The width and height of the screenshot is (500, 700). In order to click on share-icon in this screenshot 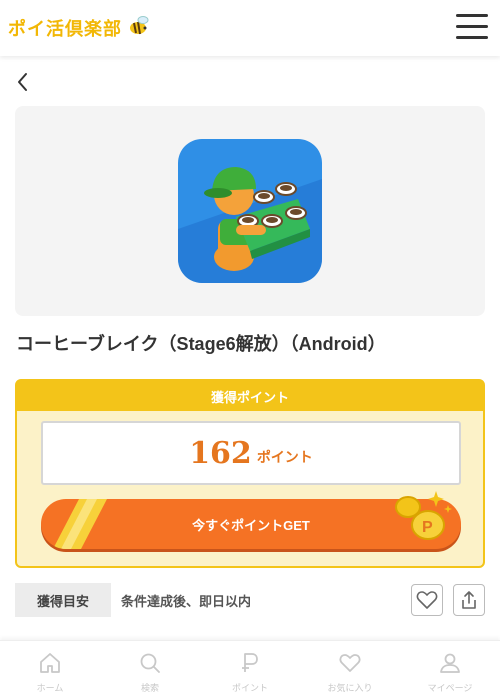, I will do `click(469, 600)`.